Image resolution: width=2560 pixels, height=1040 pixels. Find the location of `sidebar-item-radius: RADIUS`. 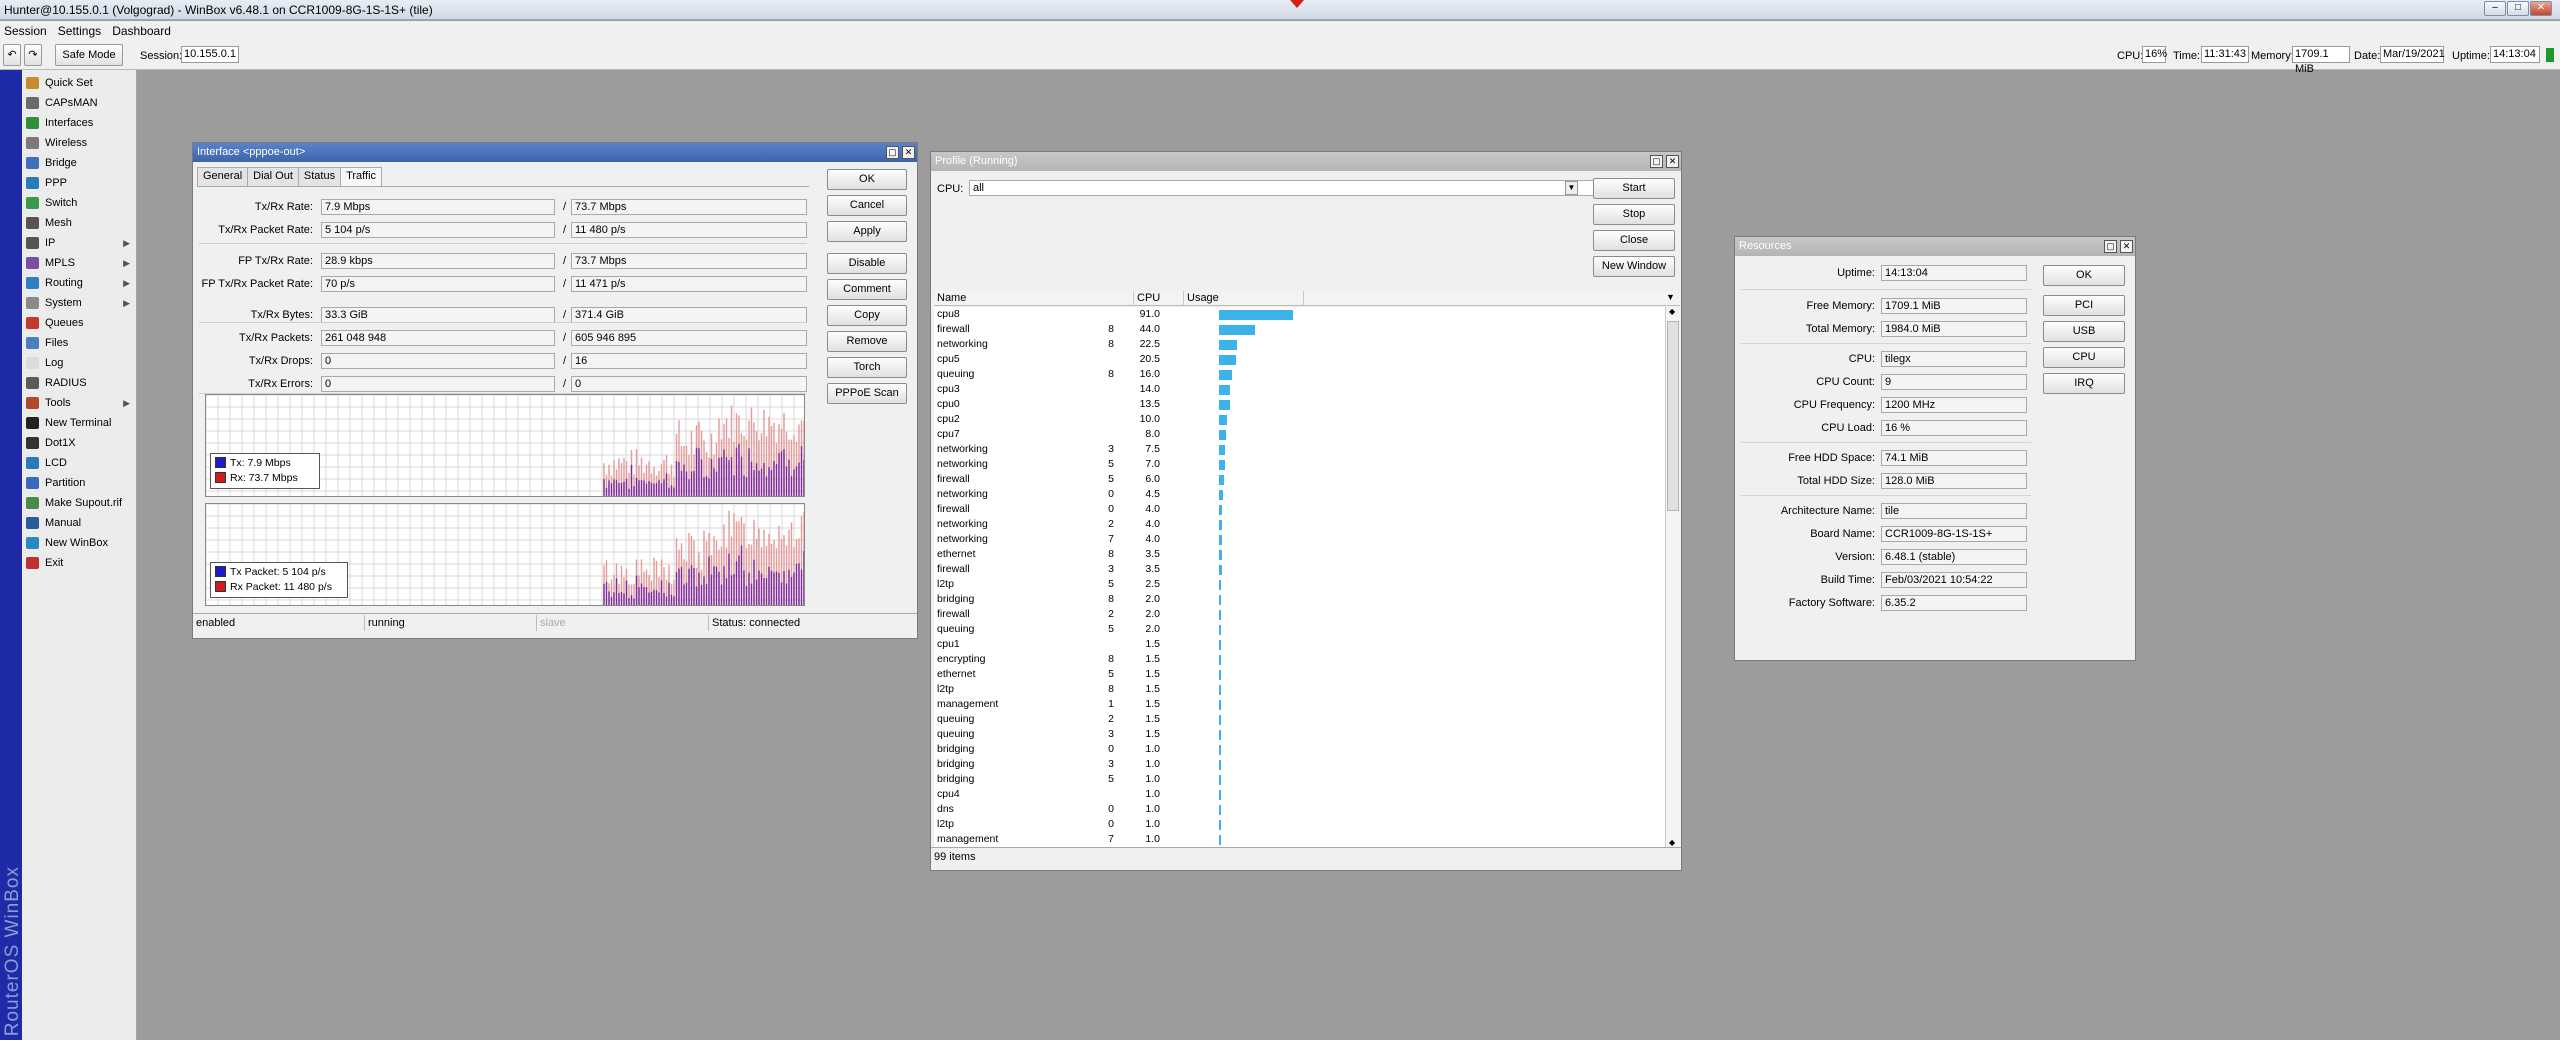

sidebar-item-radius: RADIUS is located at coordinates (79, 383).